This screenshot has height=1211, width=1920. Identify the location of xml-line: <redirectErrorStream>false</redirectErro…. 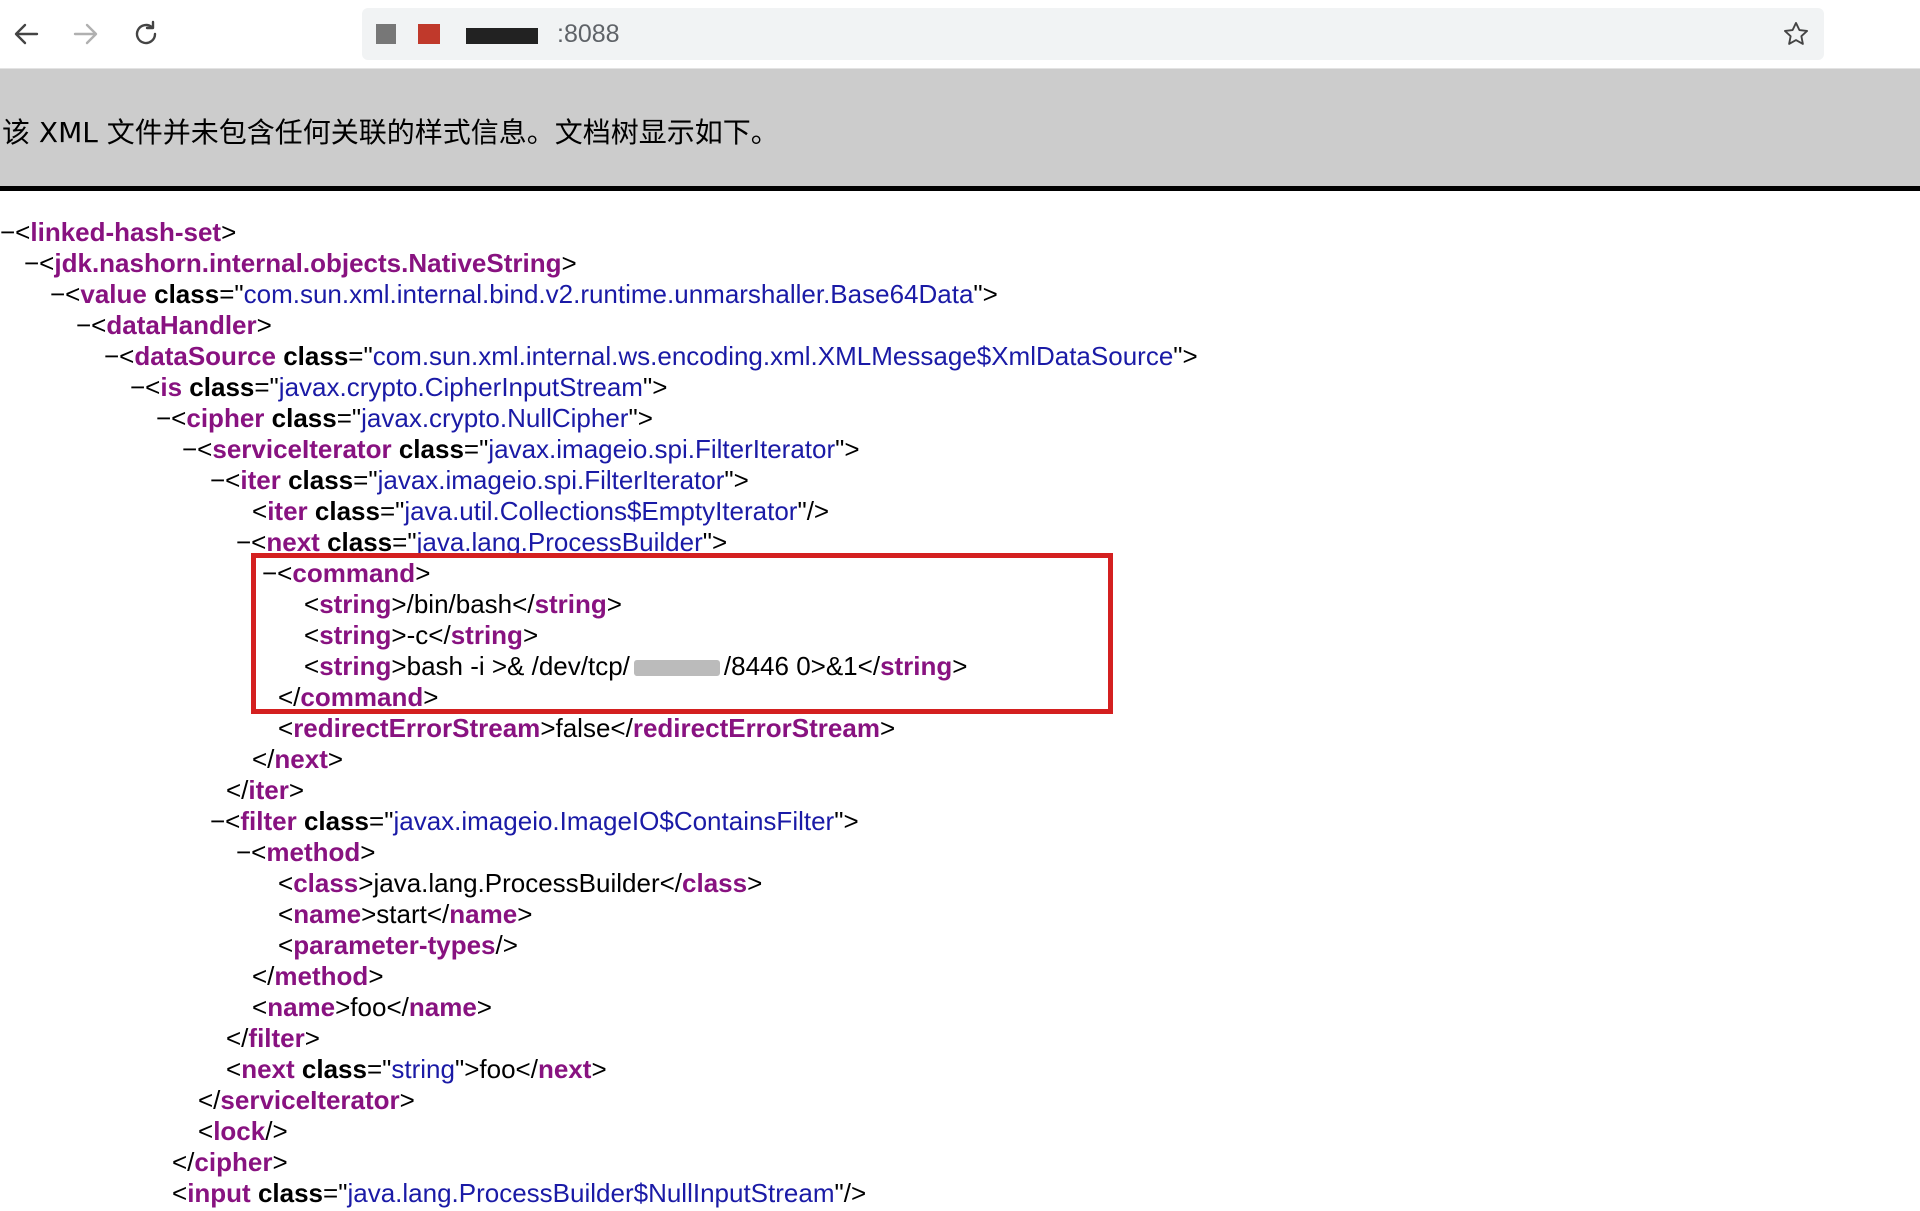
(586, 728).